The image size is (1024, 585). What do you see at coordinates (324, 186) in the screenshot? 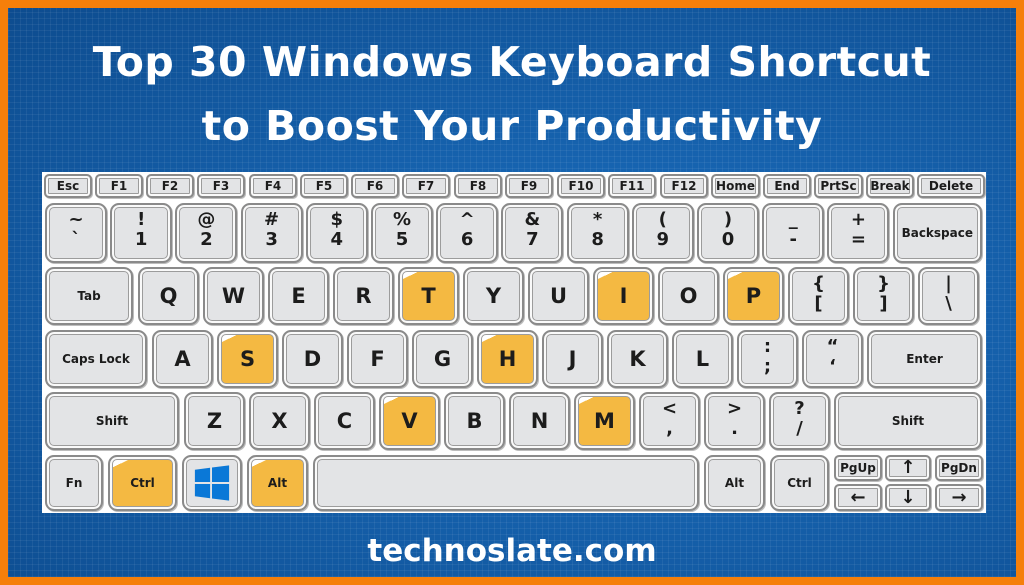
I see `key-f5: F5` at bounding box center [324, 186].